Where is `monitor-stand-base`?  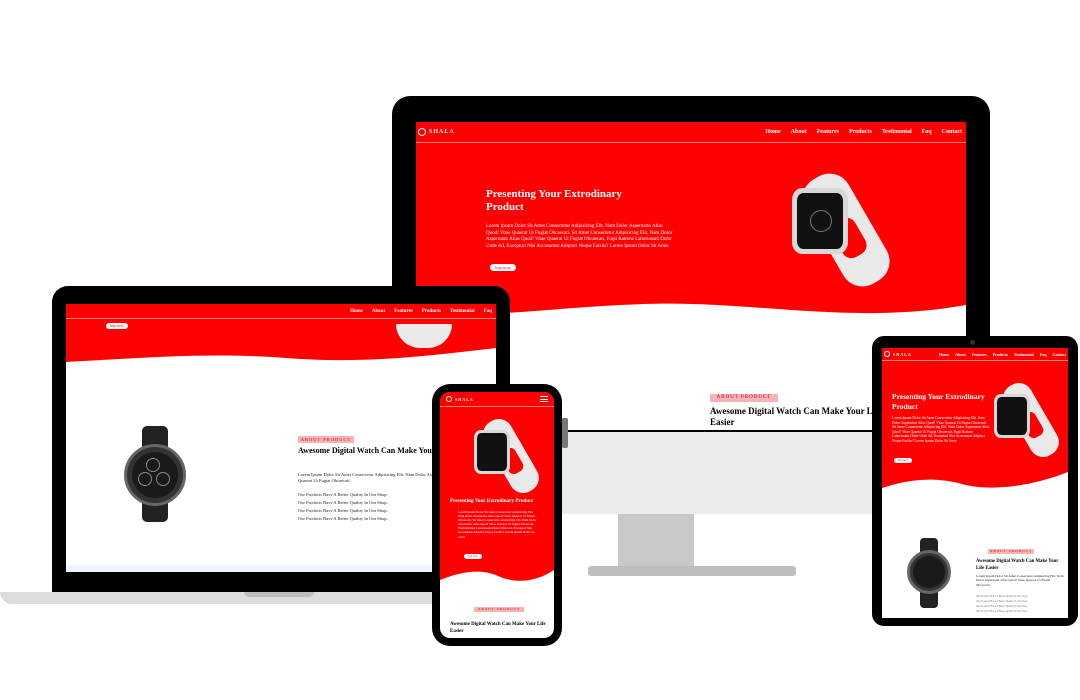
monitor-stand-base is located at coordinates (692, 571).